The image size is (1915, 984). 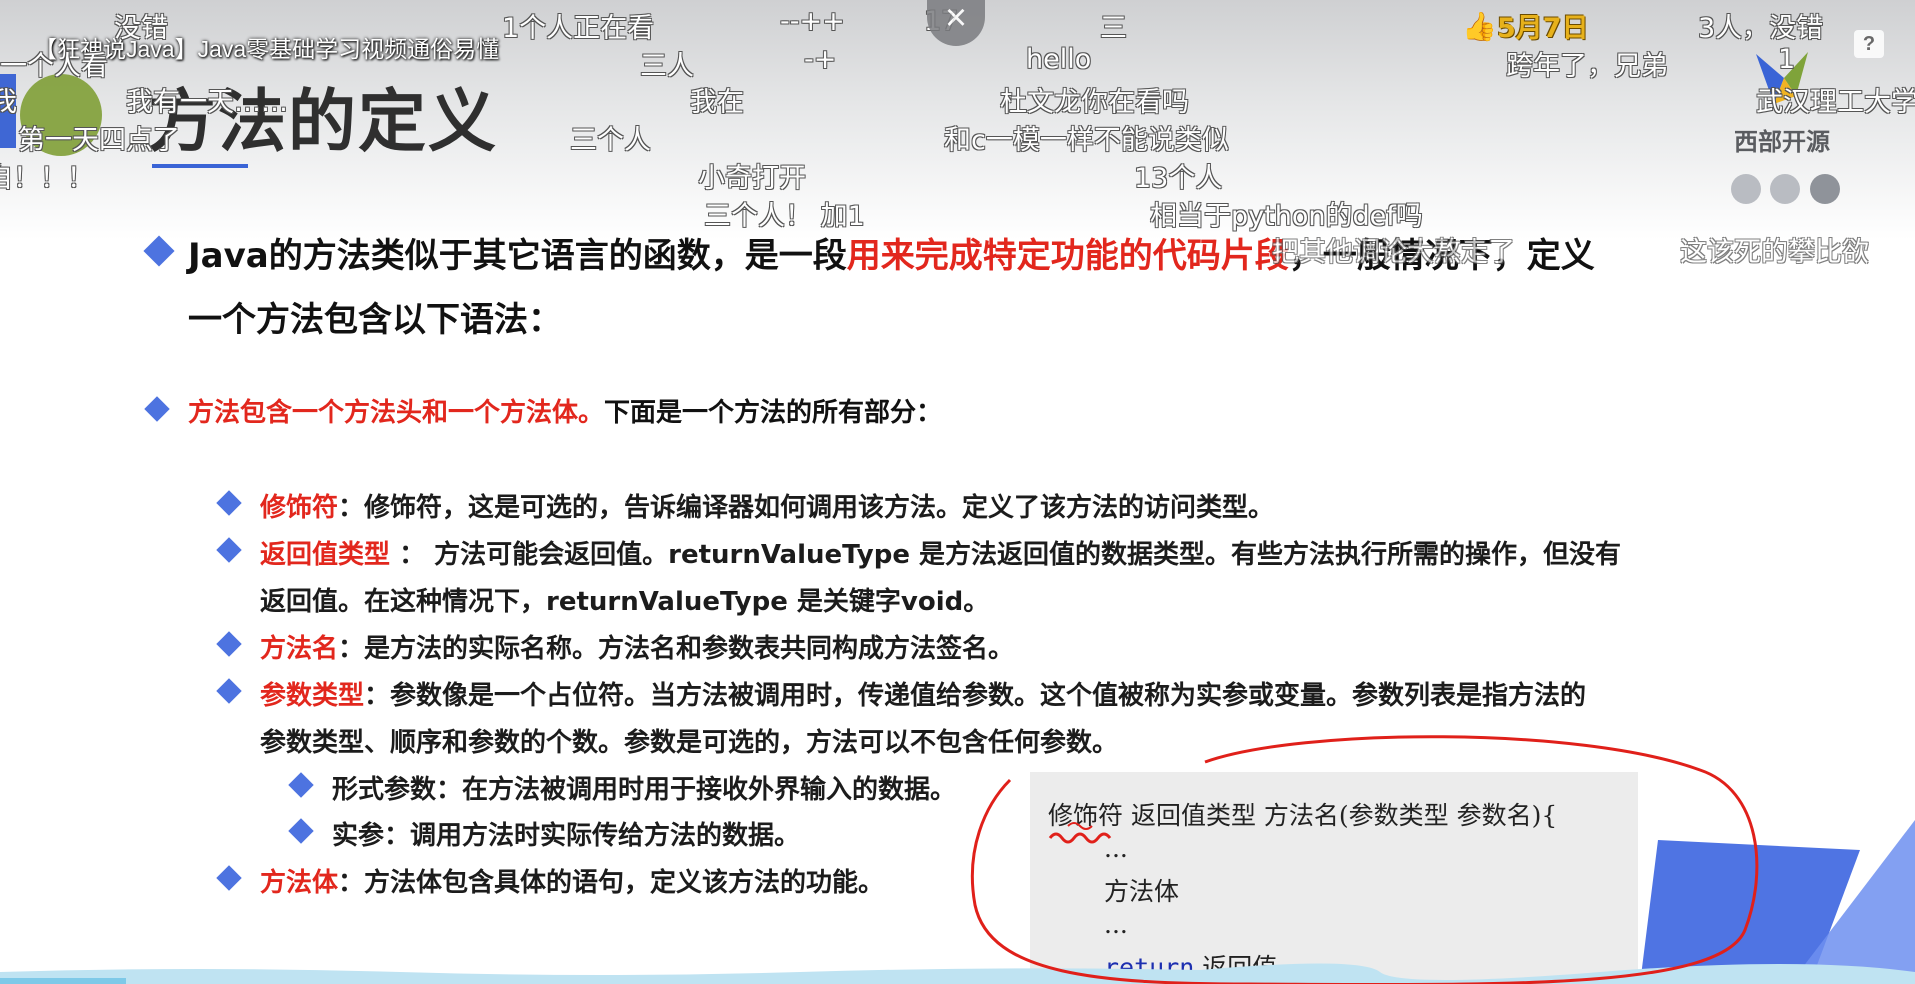 I want to click on sub-item-formal-param: 形式参数：在方法被调用时用于接收外界输入的数据。, so click(x=644, y=790).